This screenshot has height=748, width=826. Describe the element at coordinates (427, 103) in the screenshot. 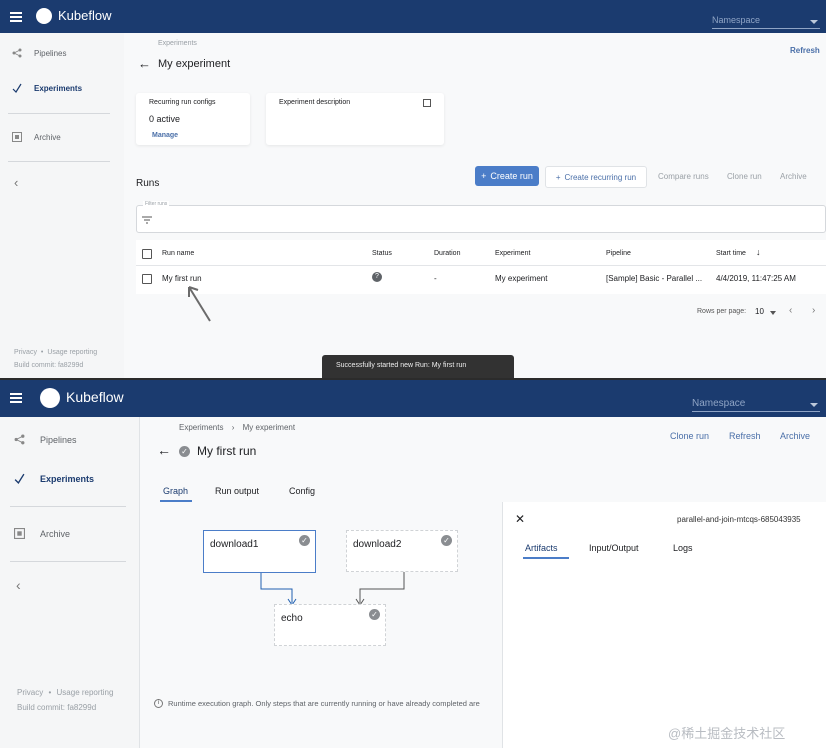

I see `expand-icon` at that location.